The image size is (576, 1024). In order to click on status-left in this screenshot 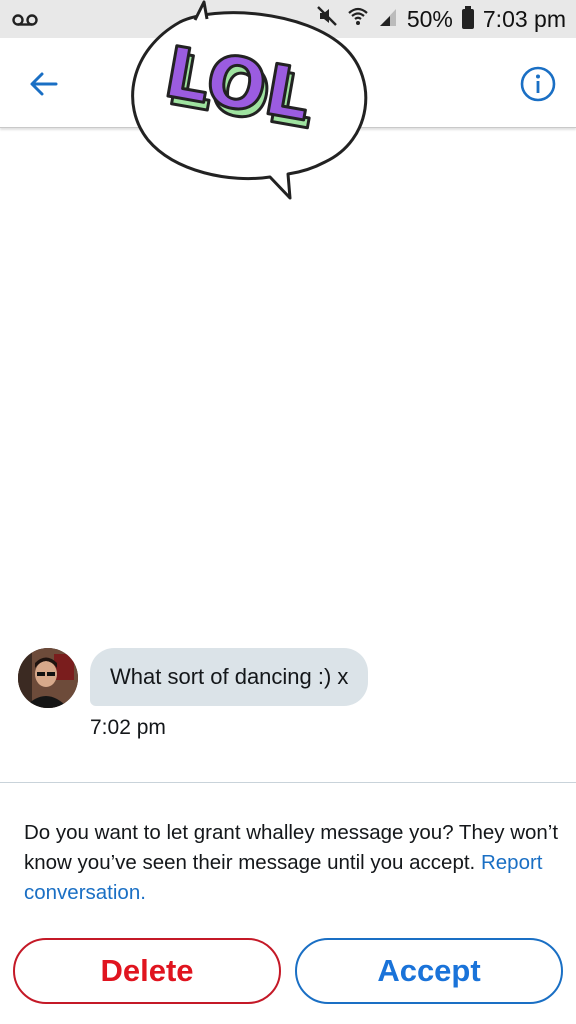, I will do `click(25, 19)`.